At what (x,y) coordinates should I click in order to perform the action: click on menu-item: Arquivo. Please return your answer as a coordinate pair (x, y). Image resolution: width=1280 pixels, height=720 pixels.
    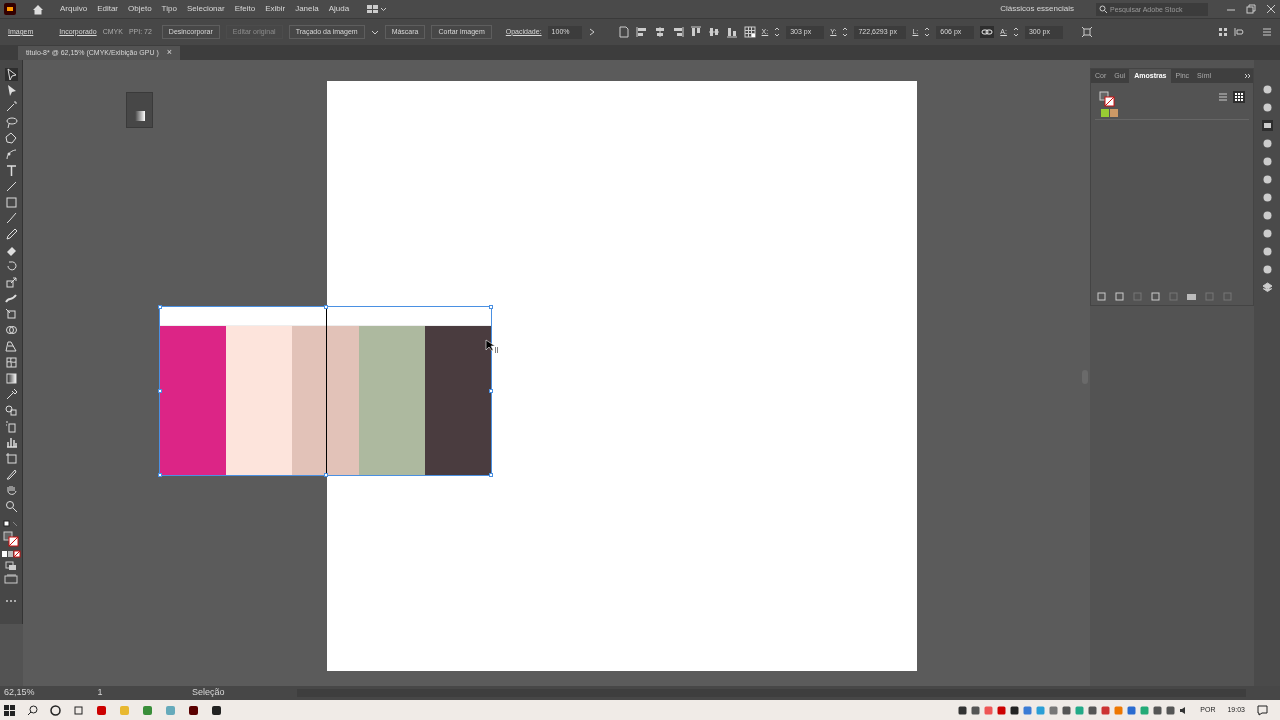
    Looking at the image, I should click on (74, 9).